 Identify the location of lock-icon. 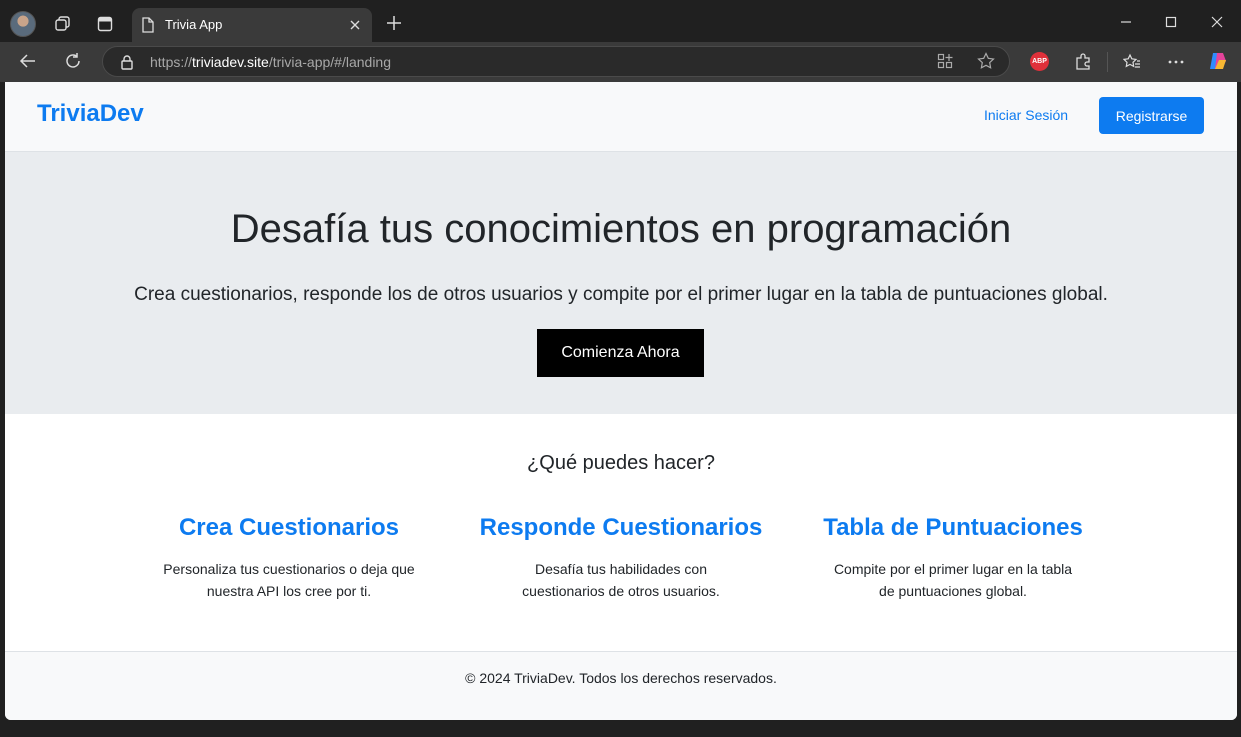
(127, 64).